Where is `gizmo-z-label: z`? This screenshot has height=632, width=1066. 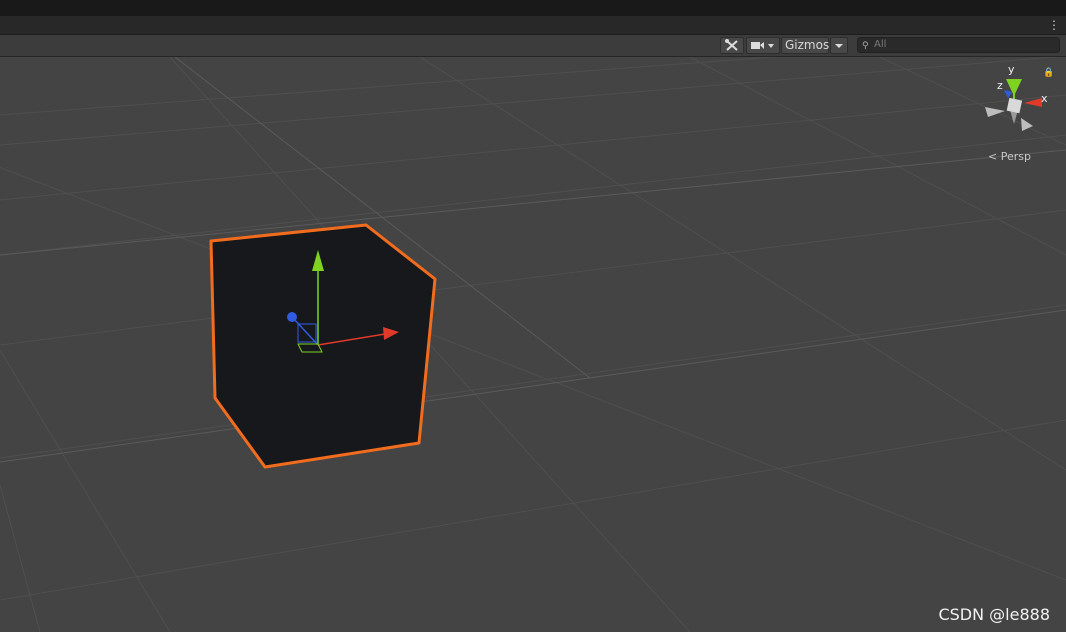
gizmo-z-label: z is located at coordinates (1000, 85).